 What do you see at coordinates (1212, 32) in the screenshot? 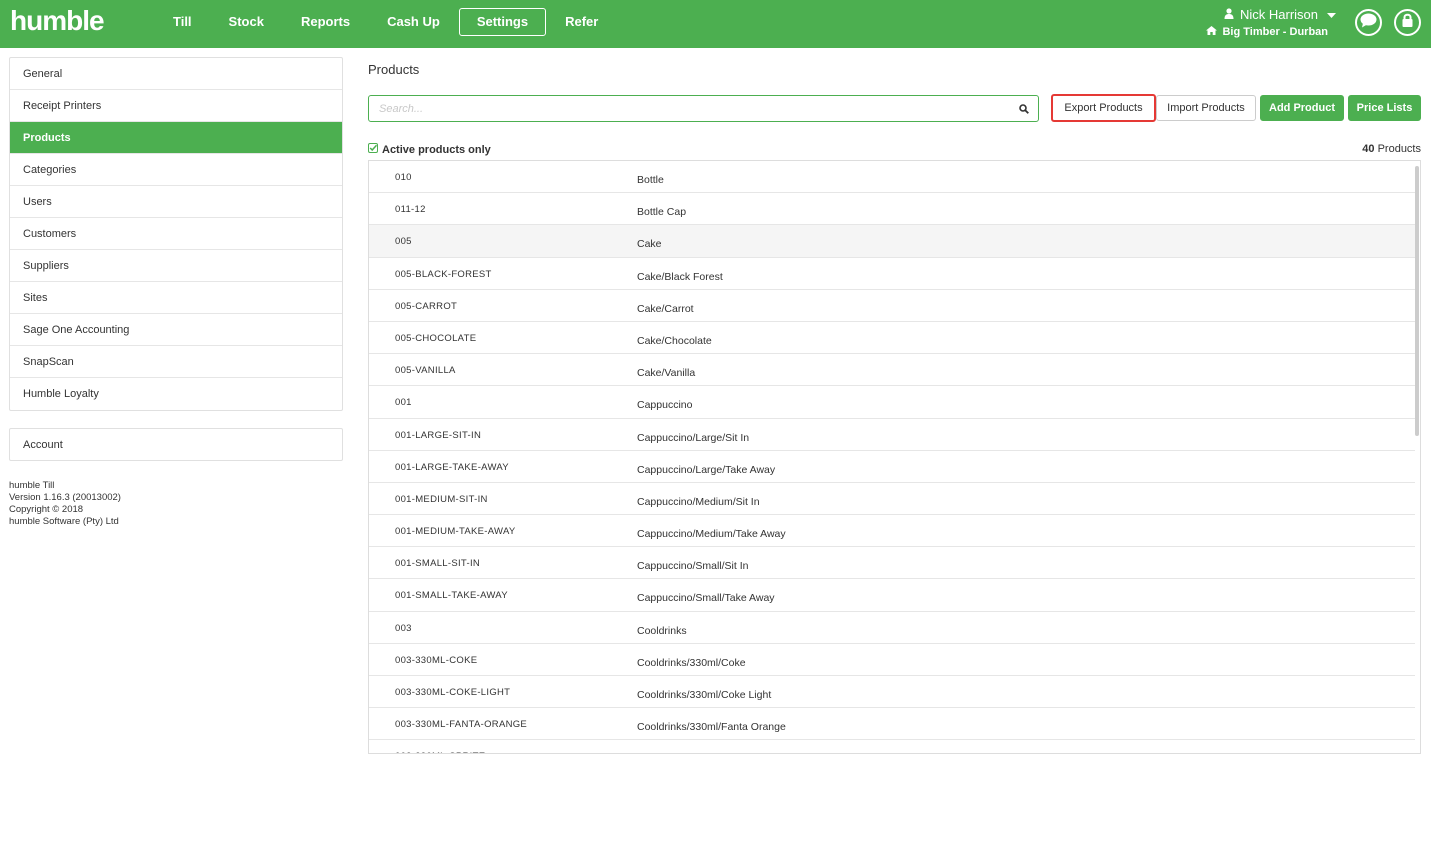
I see `home-icon` at bounding box center [1212, 32].